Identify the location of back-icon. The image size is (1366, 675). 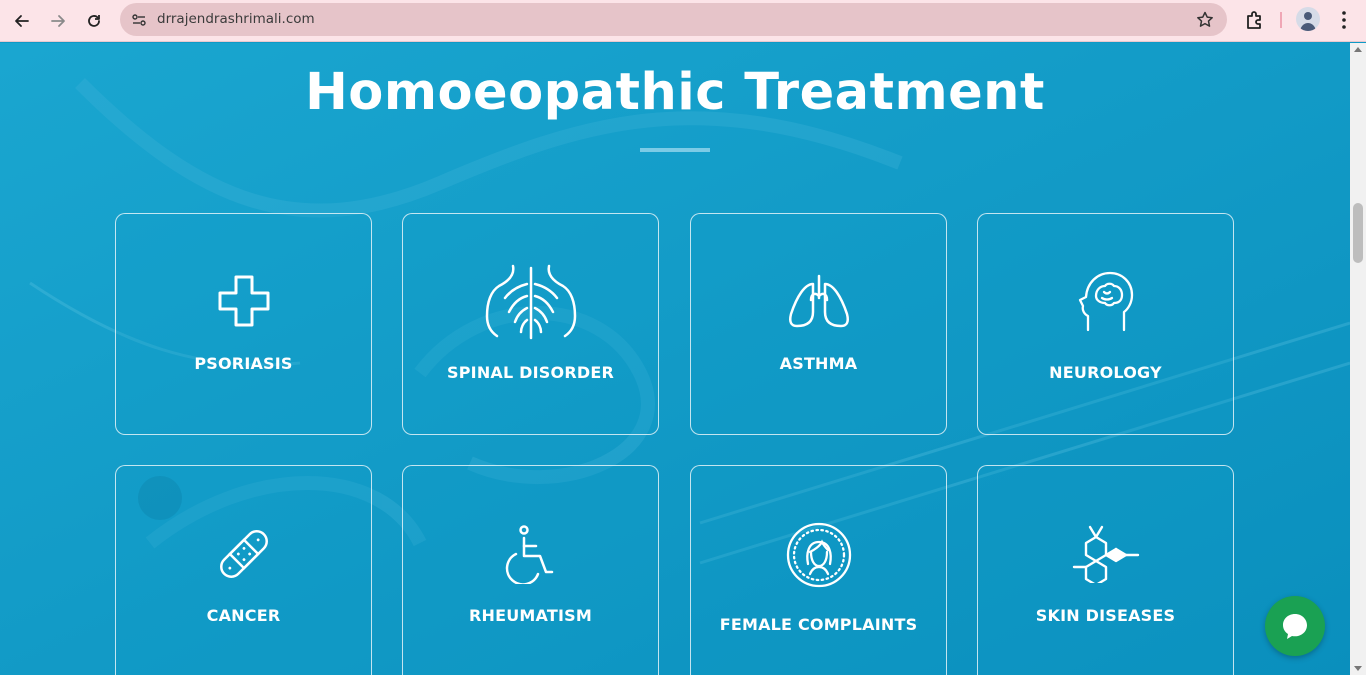
(22, 21).